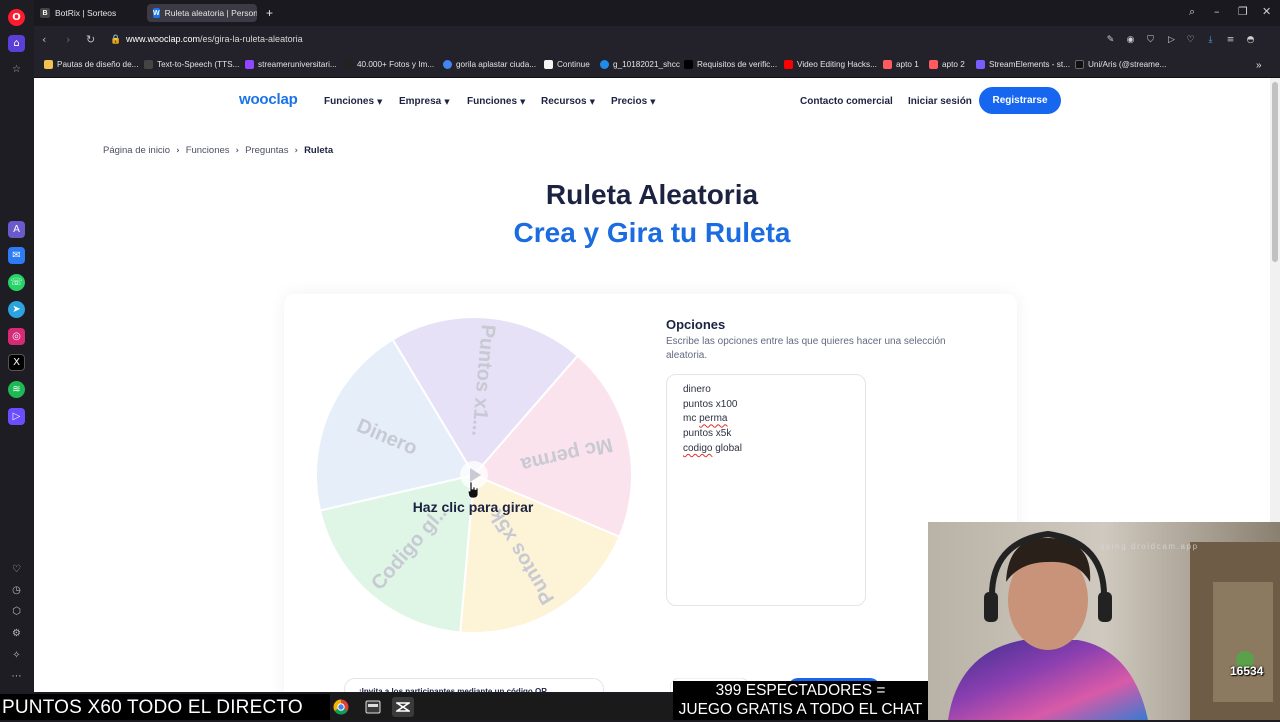 The height and width of the screenshot is (722, 1280). Describe the element at coordinates (1250, 39) in the screenshot. I see `profile-icon: ◓` at that location.